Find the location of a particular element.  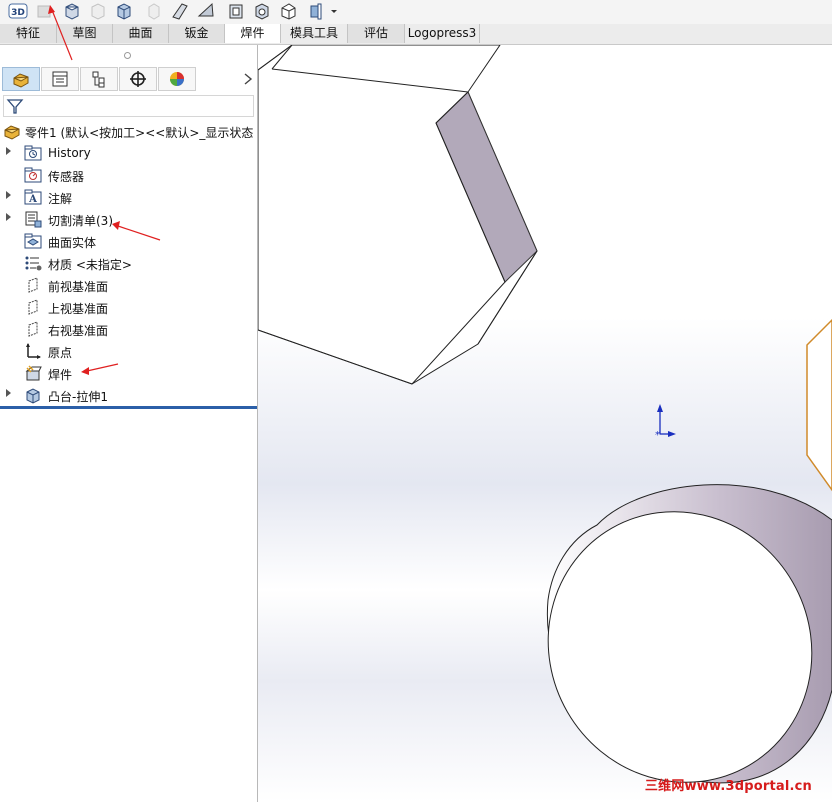

tree-item-label: 凸台-拉伸1 is located at coordinates (78, 397).